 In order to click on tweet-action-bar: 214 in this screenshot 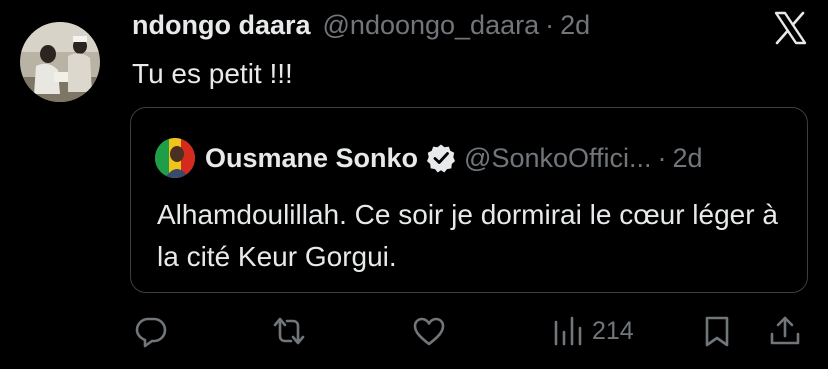, I will do `click(414, 333)`.